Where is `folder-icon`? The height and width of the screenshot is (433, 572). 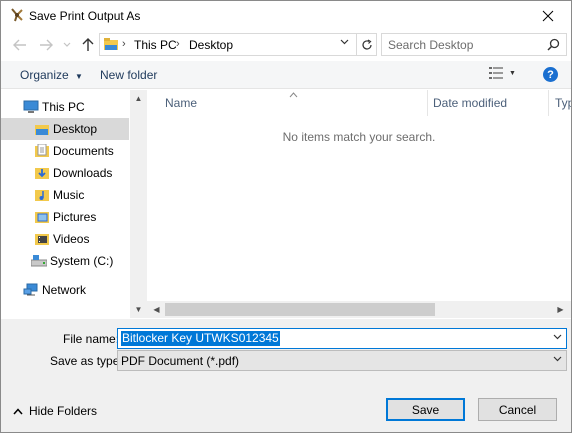 folder-icon is located at coordinates (111, 46).